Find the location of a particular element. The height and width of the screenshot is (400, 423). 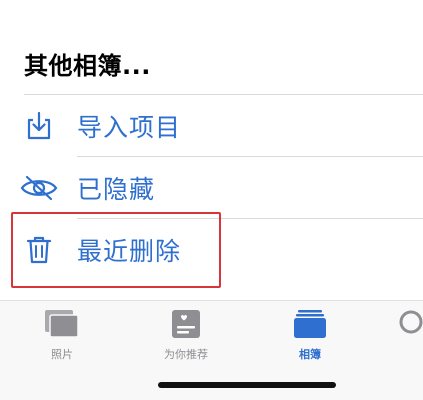

highlight-annotation is located at coordinates (116, 250).